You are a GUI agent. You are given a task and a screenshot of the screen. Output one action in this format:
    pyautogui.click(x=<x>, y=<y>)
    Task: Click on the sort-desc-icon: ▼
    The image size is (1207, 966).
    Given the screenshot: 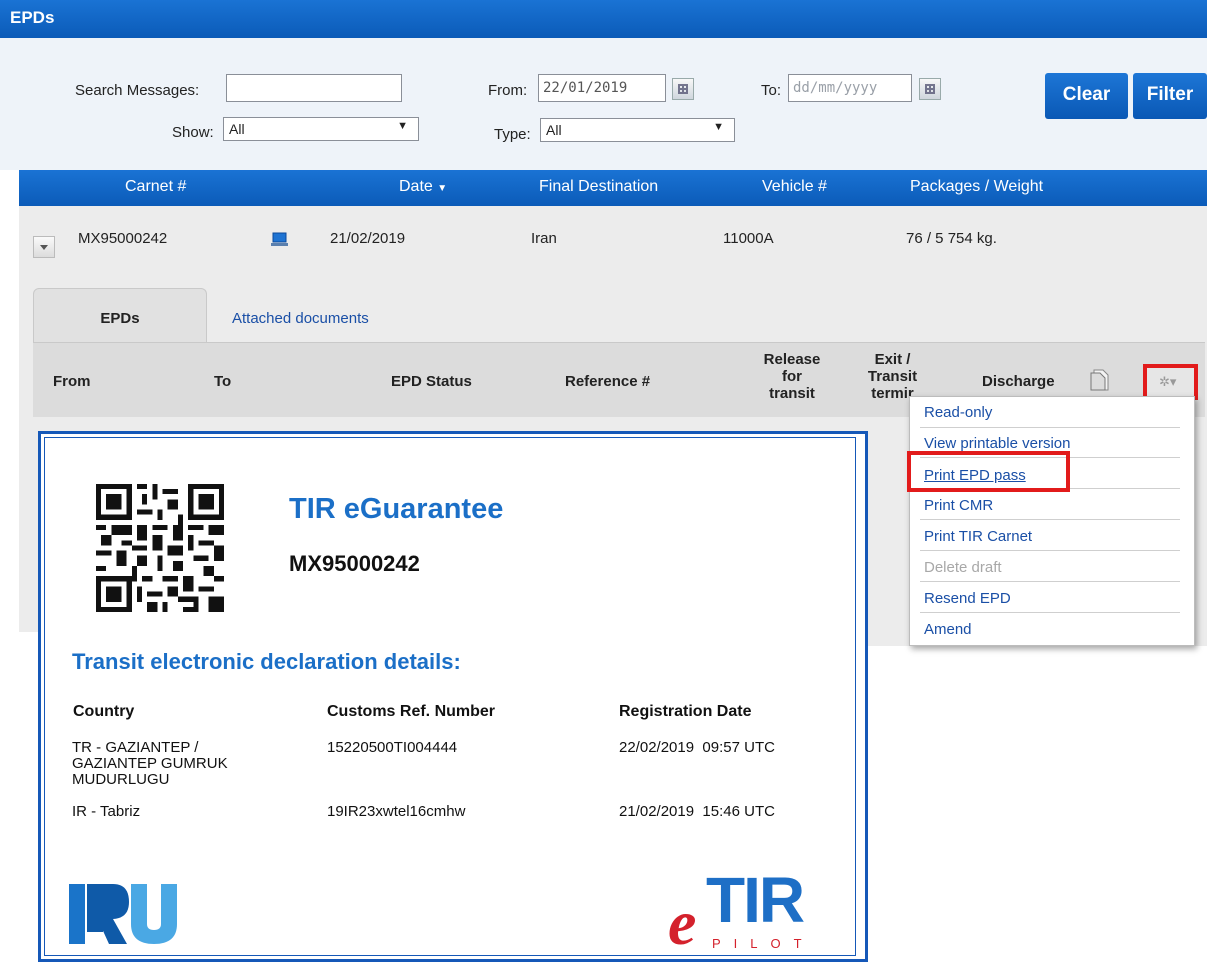 What is the action you would take?
    pyautogui.click(x=442, y=188)
    